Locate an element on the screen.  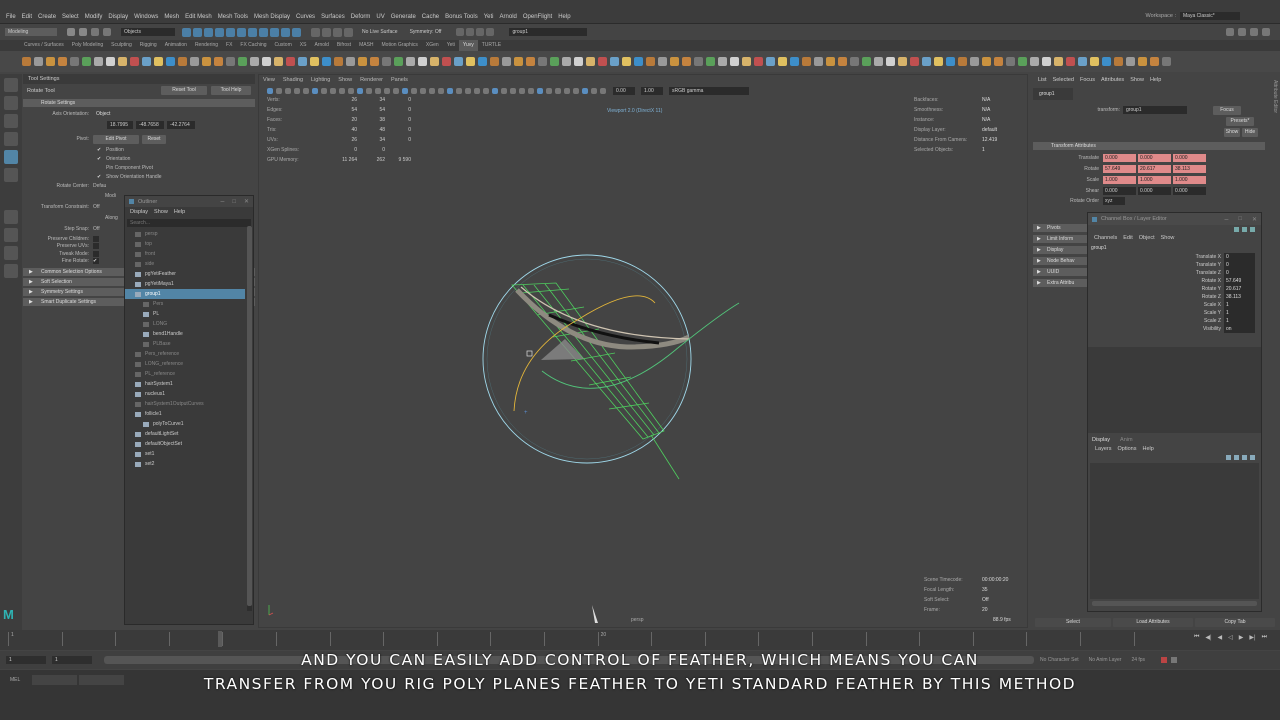
outliner-item-hairsystem1outputcurves: hairSystem1OutputCurves is located at coordinates (185, 404).